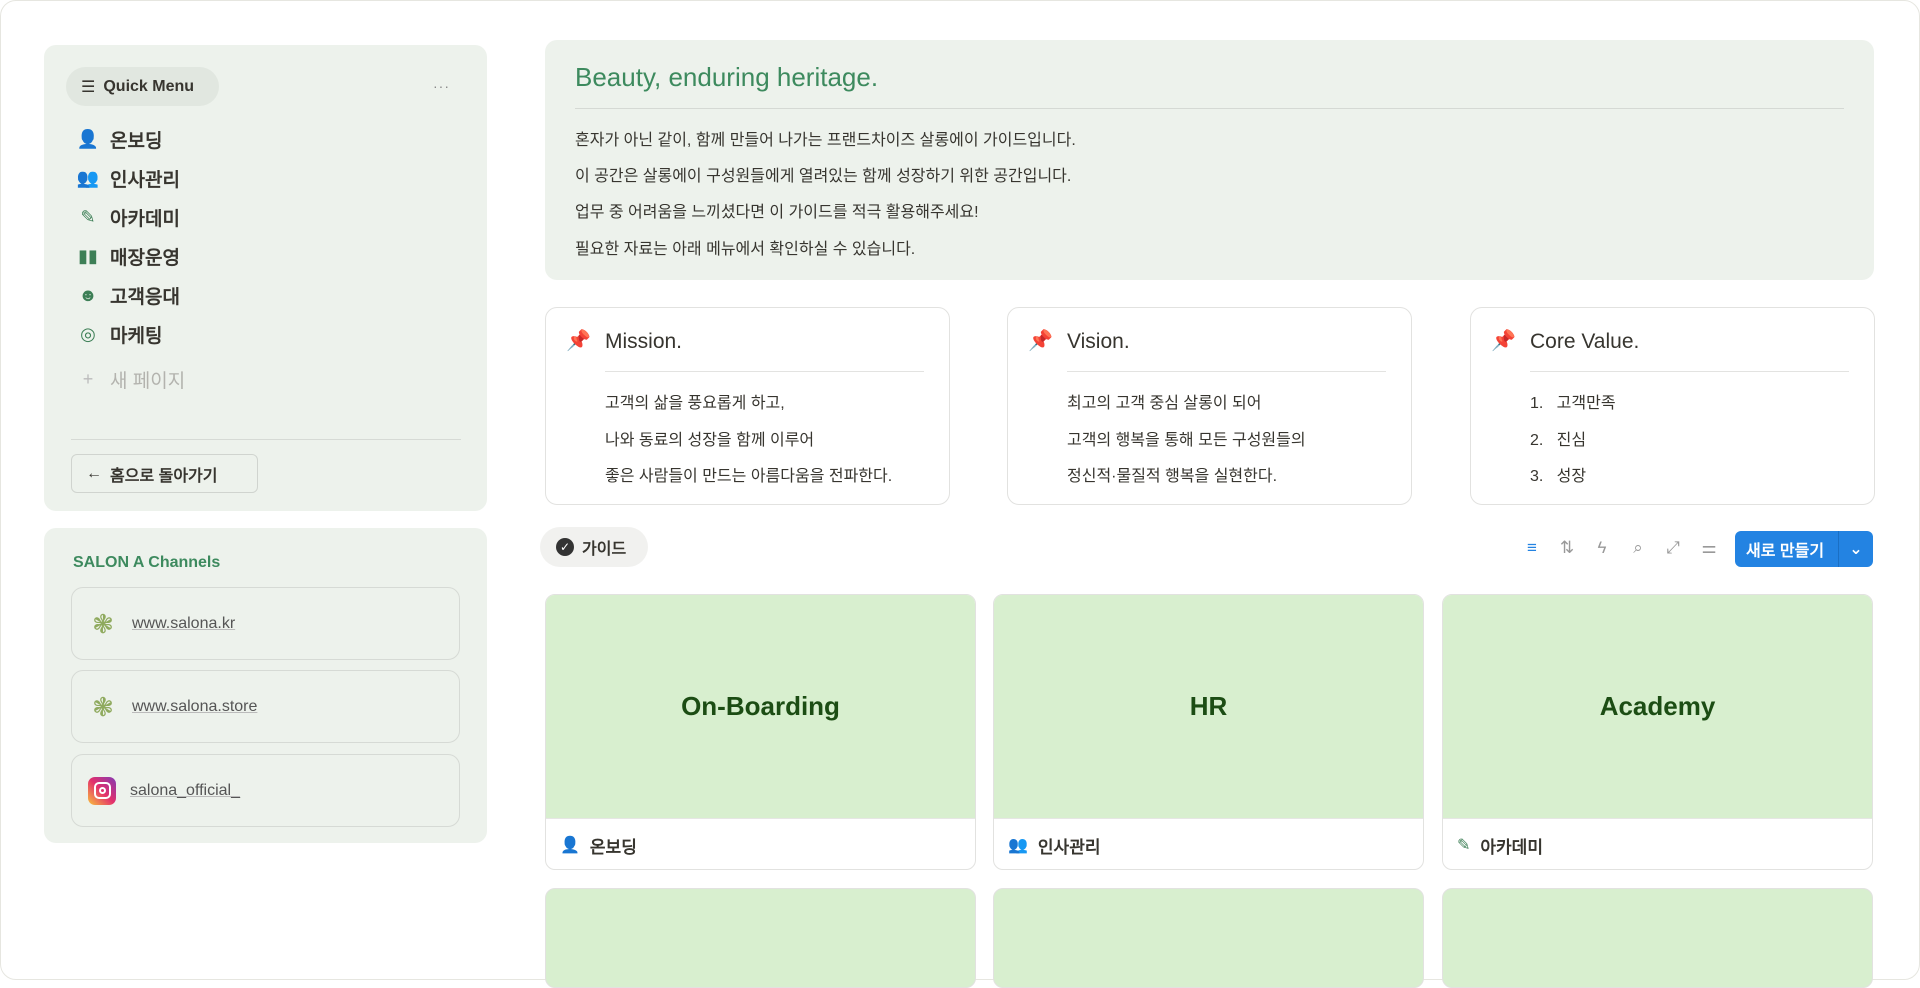 The height and width of the screenshot is (988, 1920). Describe the element at coordinates (1673, 548) in the screenshot. I see `expand-icon: ⤢` at that location.